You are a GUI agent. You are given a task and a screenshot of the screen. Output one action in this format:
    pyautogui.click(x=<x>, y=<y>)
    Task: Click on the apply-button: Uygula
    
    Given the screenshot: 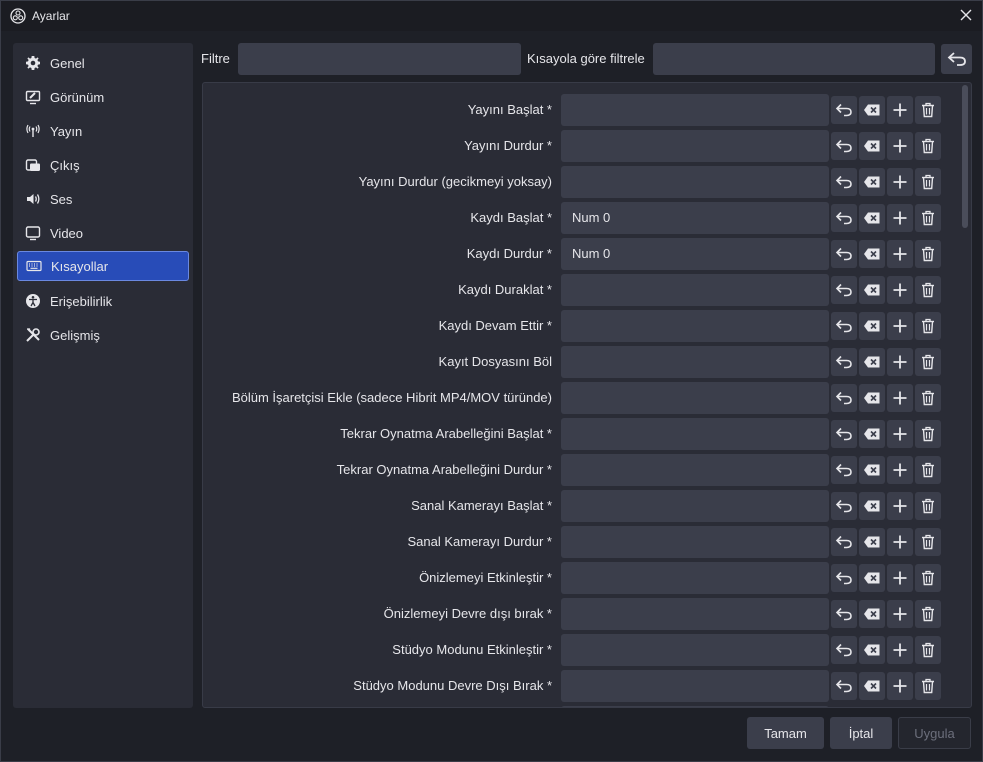 What is the action you would take?
    pyautogui.click(x=934, y=733)
    